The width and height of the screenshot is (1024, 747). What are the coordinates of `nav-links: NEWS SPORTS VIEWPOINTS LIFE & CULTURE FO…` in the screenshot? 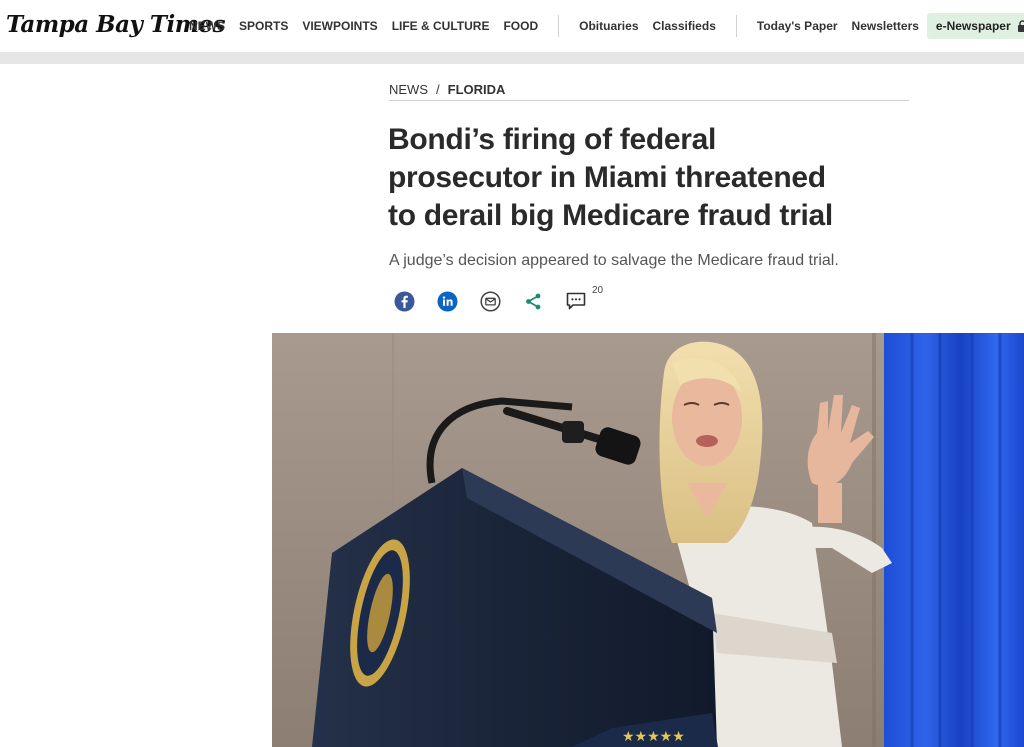 It's located at (606, 26).